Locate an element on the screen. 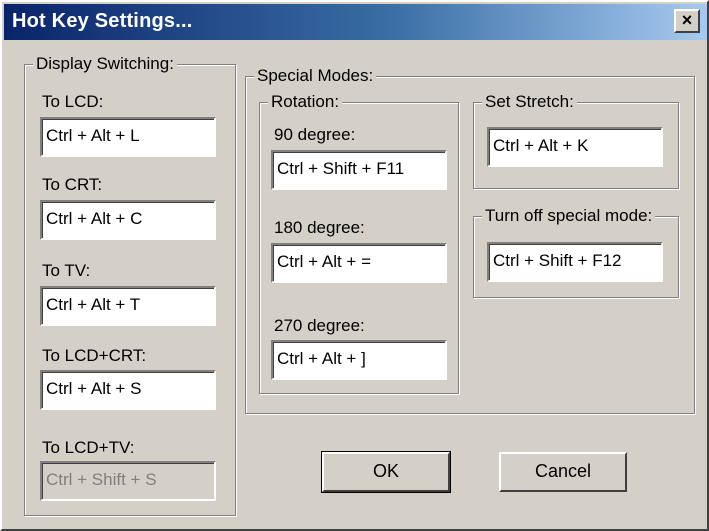 Image resolution: width=709 pixels, height=531 pixels. rotation-180-hotkey-field: Ctrl + Alt + = is located at coordinates (359, 263).